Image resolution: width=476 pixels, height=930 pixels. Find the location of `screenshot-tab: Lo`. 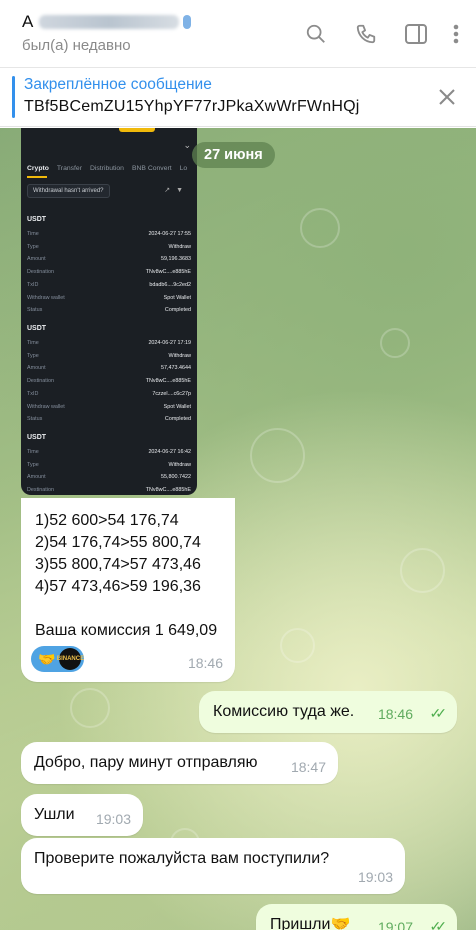

screenshot-tab: Lo is located at coordinates (183, 168).